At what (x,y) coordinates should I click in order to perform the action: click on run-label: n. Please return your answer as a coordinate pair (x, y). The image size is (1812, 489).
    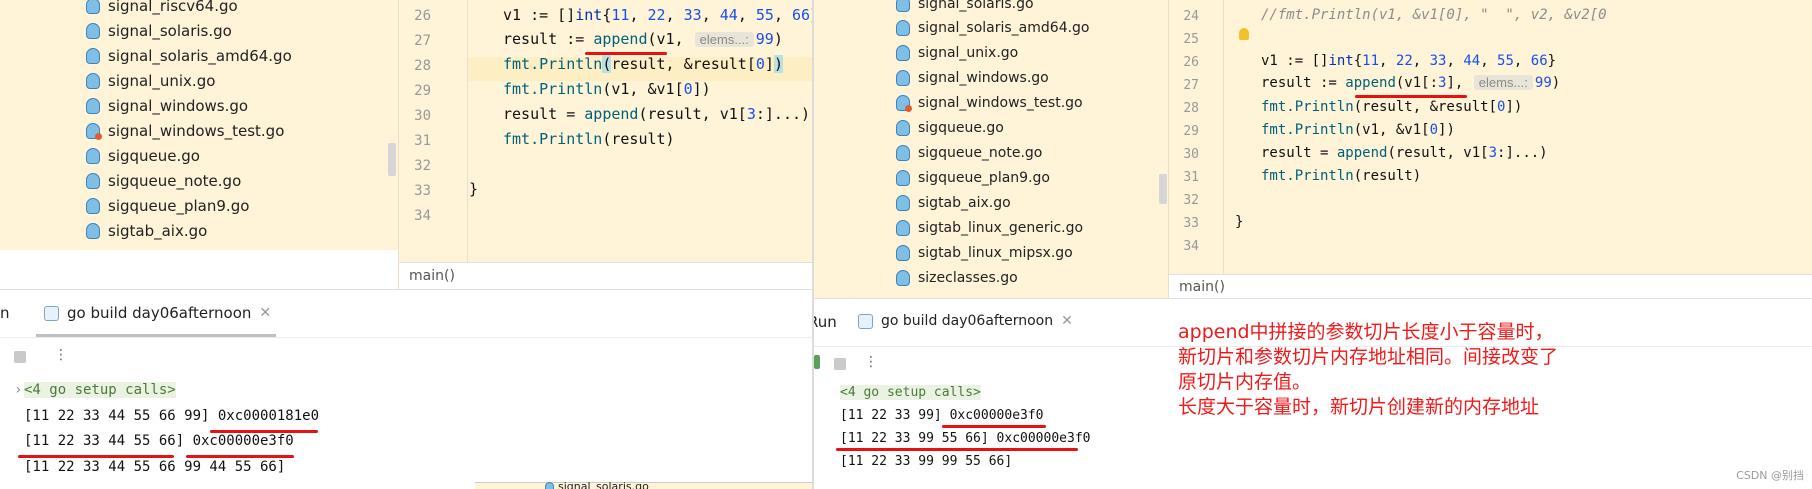
    Looking at the image, I should click on (5, 313).